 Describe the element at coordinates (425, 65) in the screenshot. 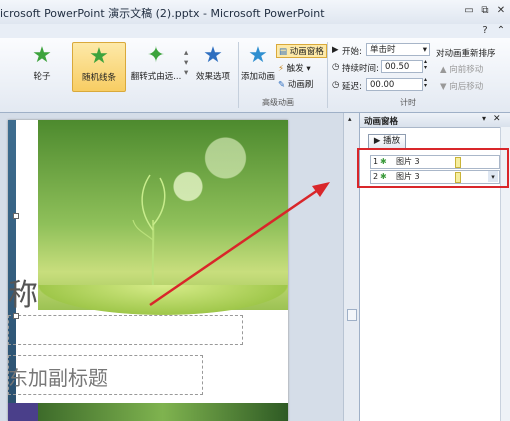

I see `duration-spinner: ▴ ▾` at that location.